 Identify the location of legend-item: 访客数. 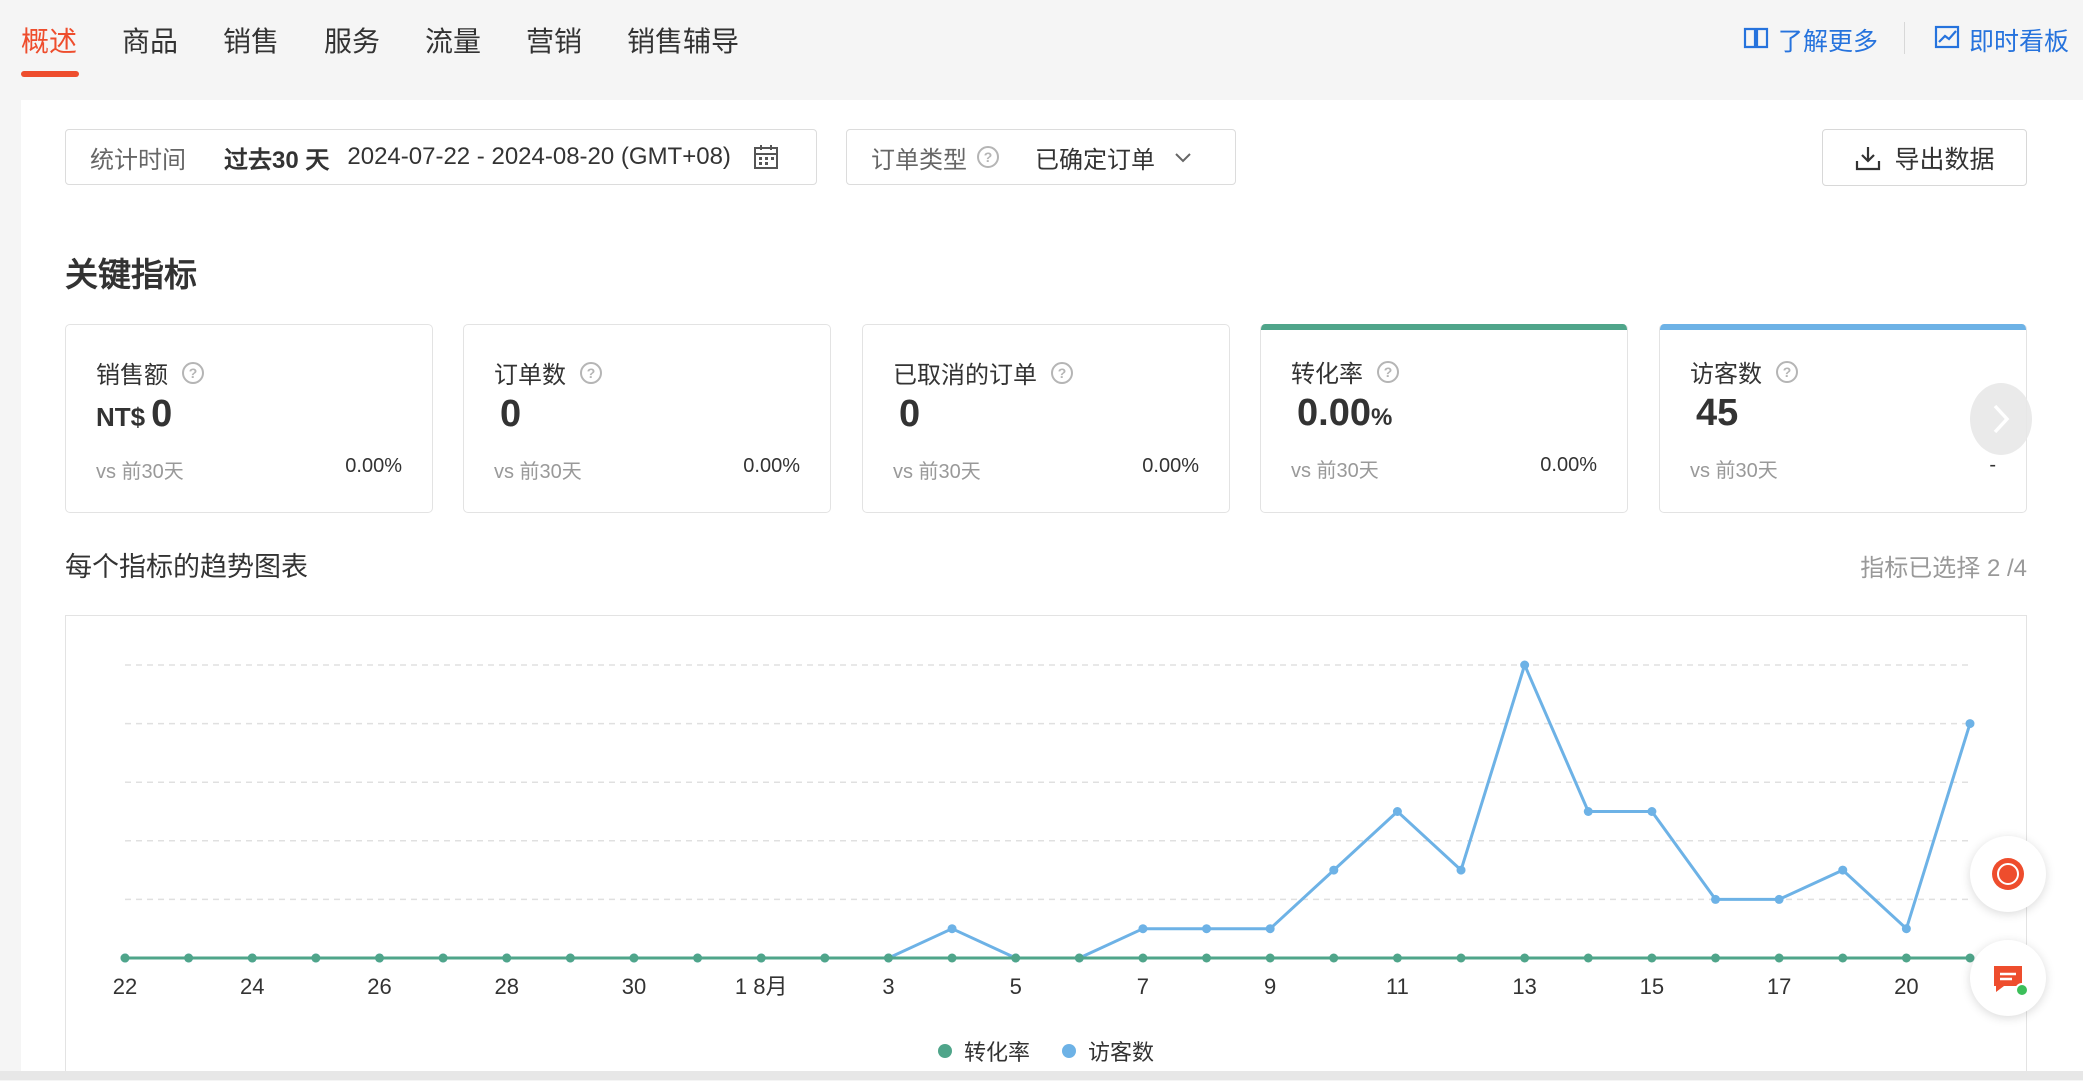
(1108, 1051).